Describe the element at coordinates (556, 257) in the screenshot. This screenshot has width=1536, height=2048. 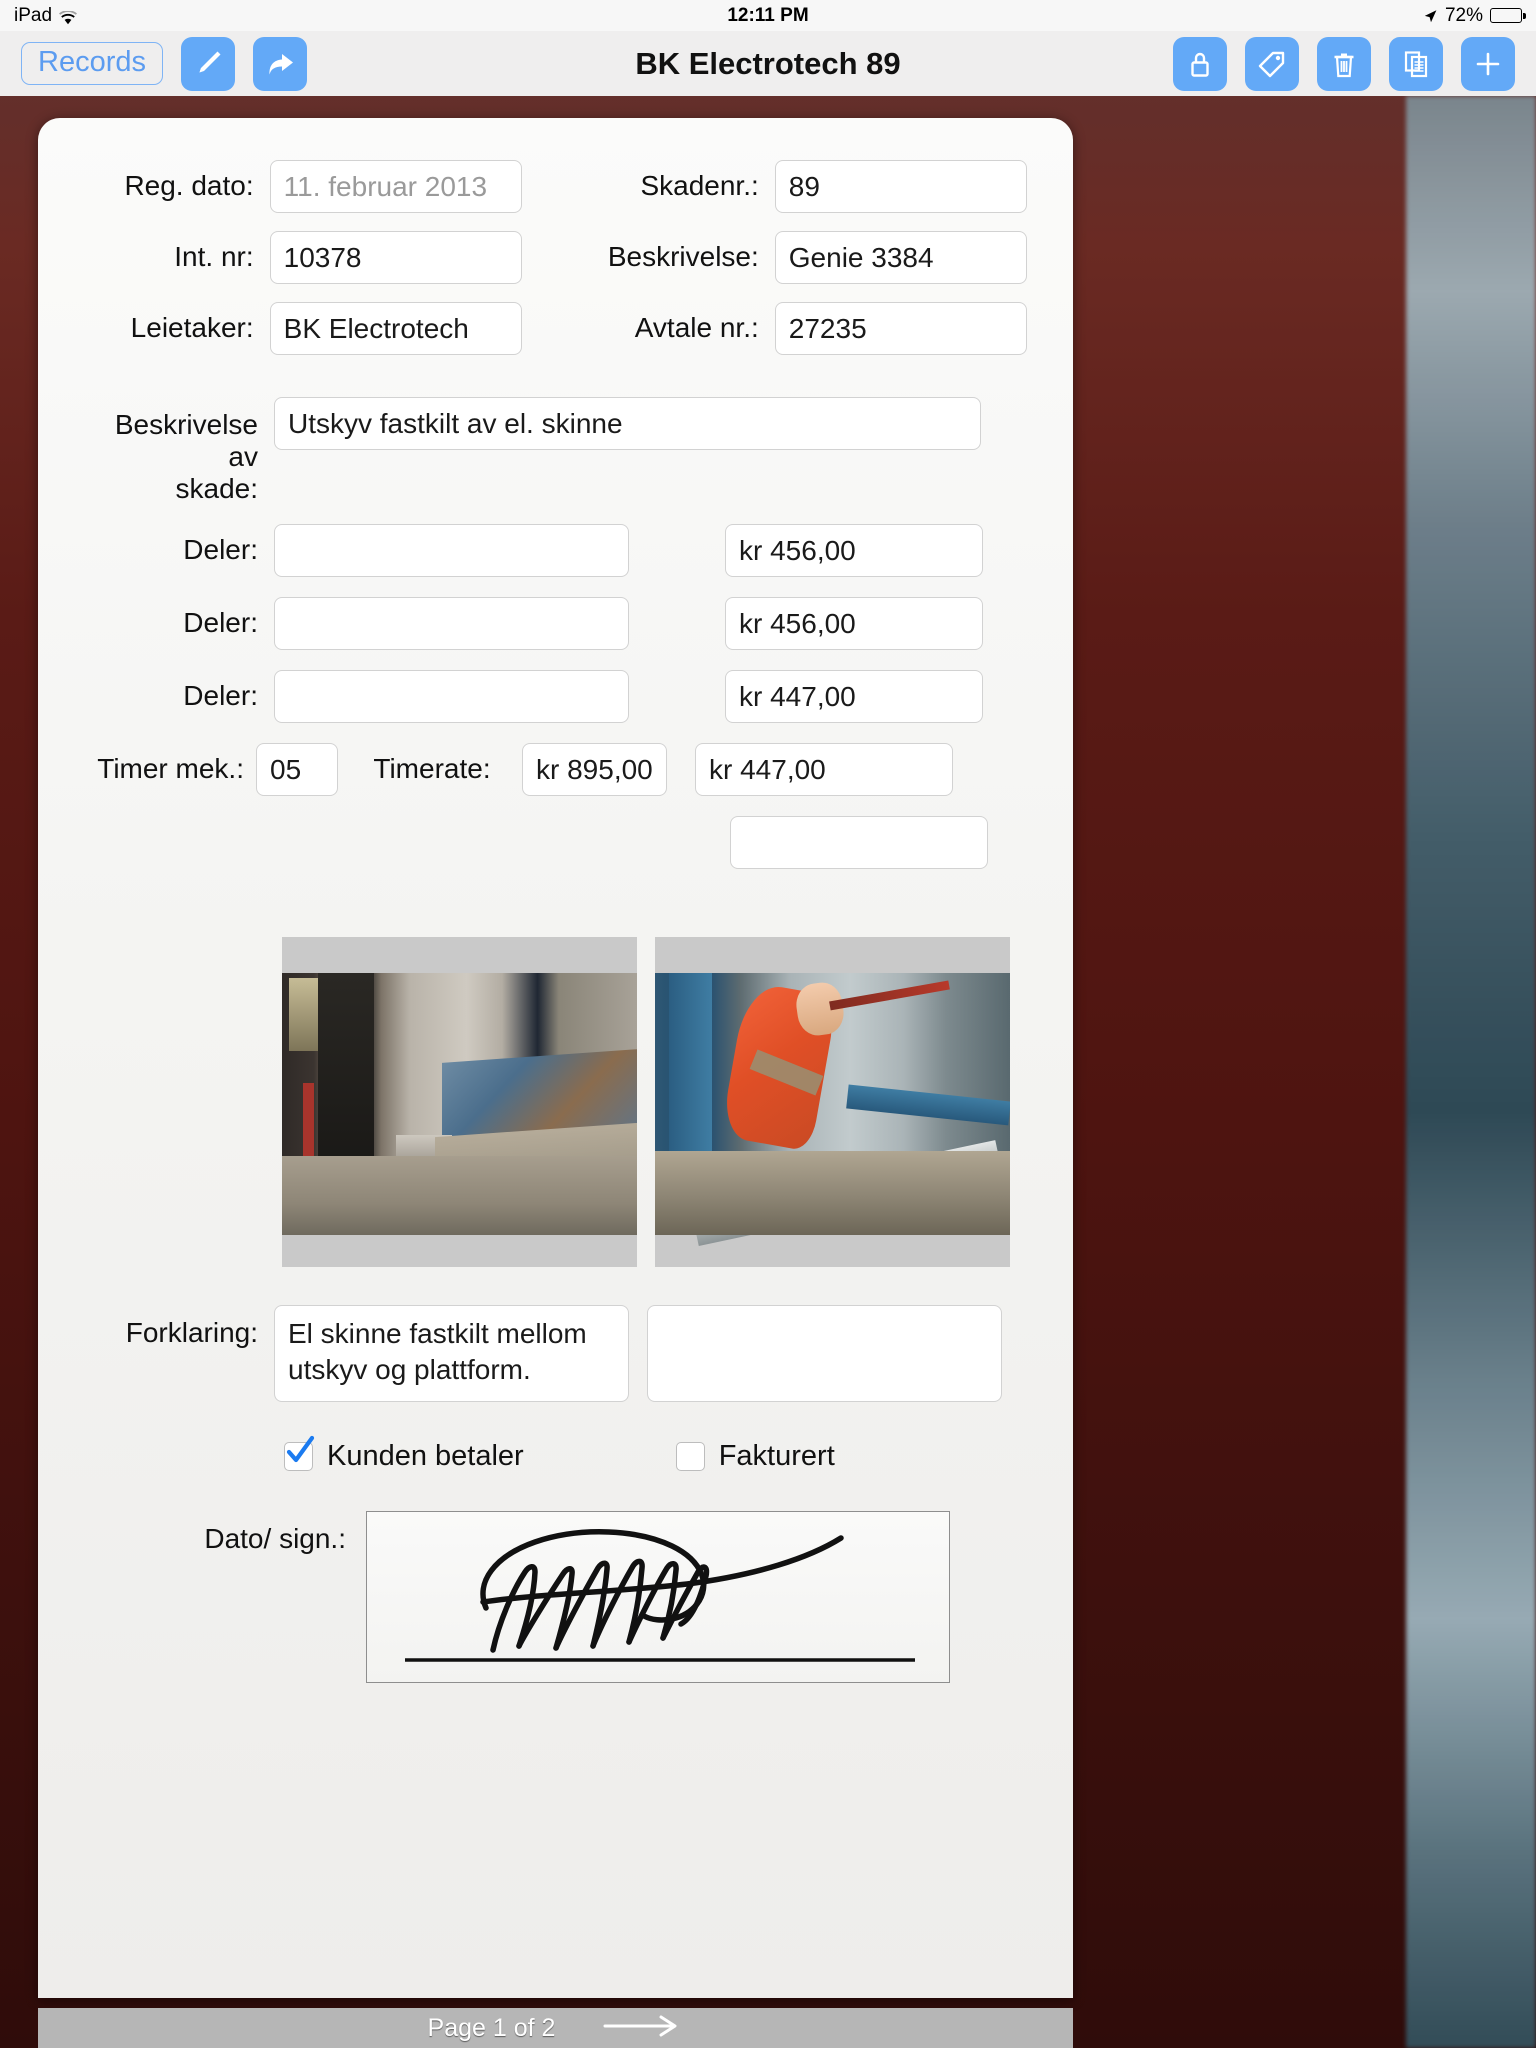
I see `form-row-int-nr: Int. nr: 10378 Beskrivelse: Genie 3384` at that location.